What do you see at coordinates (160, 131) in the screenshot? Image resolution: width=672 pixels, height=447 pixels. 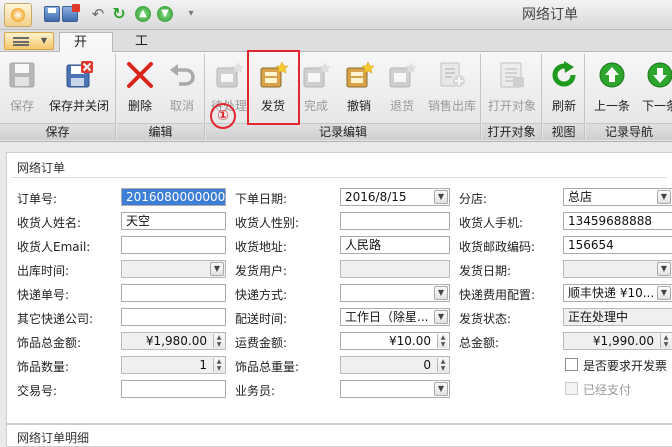 I see `group-label-edit: 编辑` at bounding box center [160, 131].